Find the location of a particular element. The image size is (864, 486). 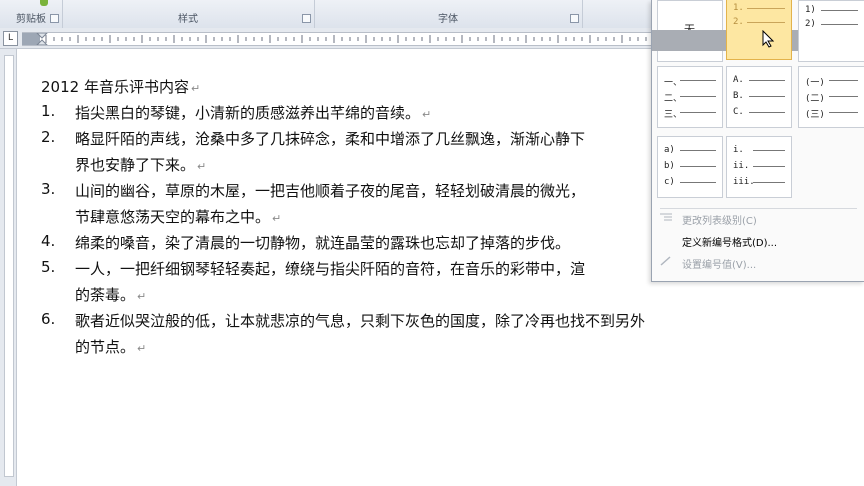

list-line: 界也安静了下来。 ↵ is located at coordinates (140, 164).